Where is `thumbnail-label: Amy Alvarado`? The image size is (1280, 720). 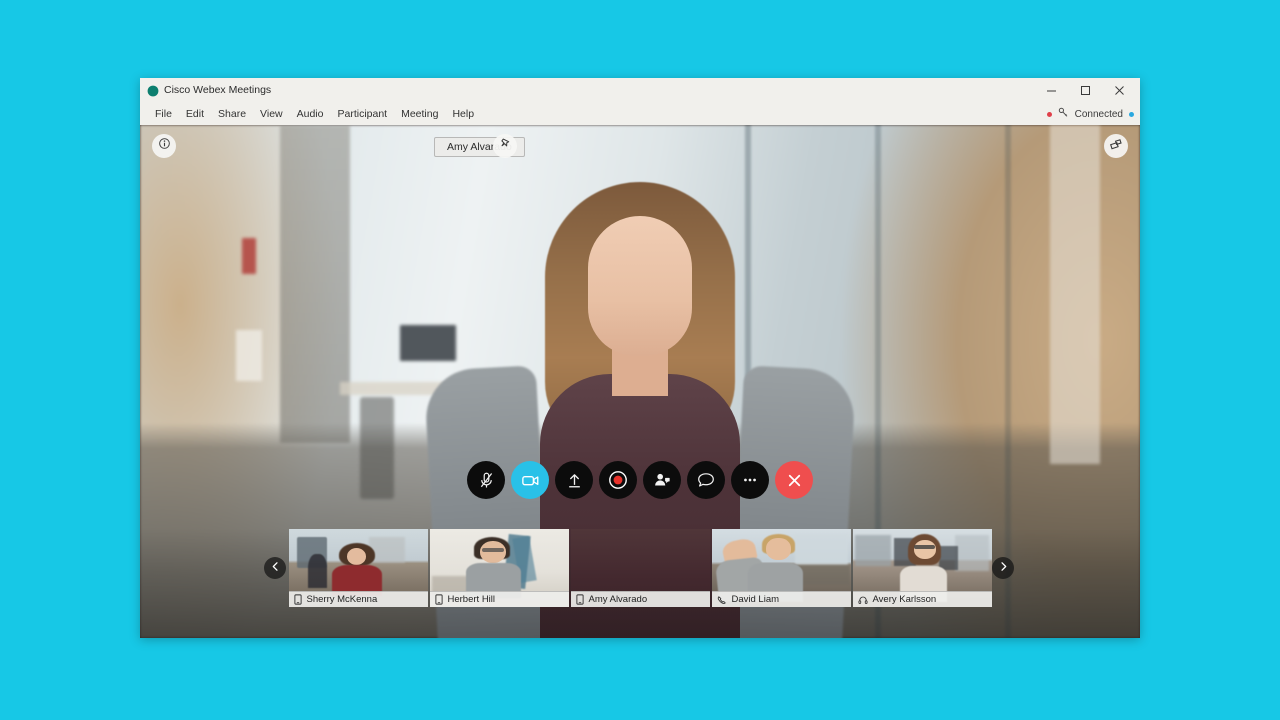
thumbnail-label: Amy Alvarado is located at coordinates (640, 599).